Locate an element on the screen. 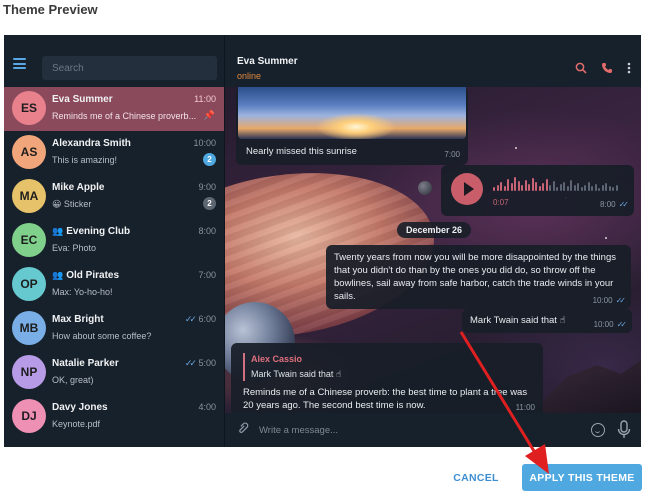  chat-name-label: Alexandra Smith is located at coordinates (91, 143).